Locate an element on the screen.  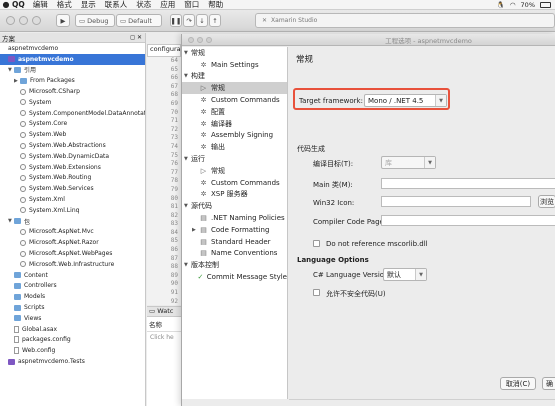
solution-item: Global.asax is located at coordinates (72, 329).